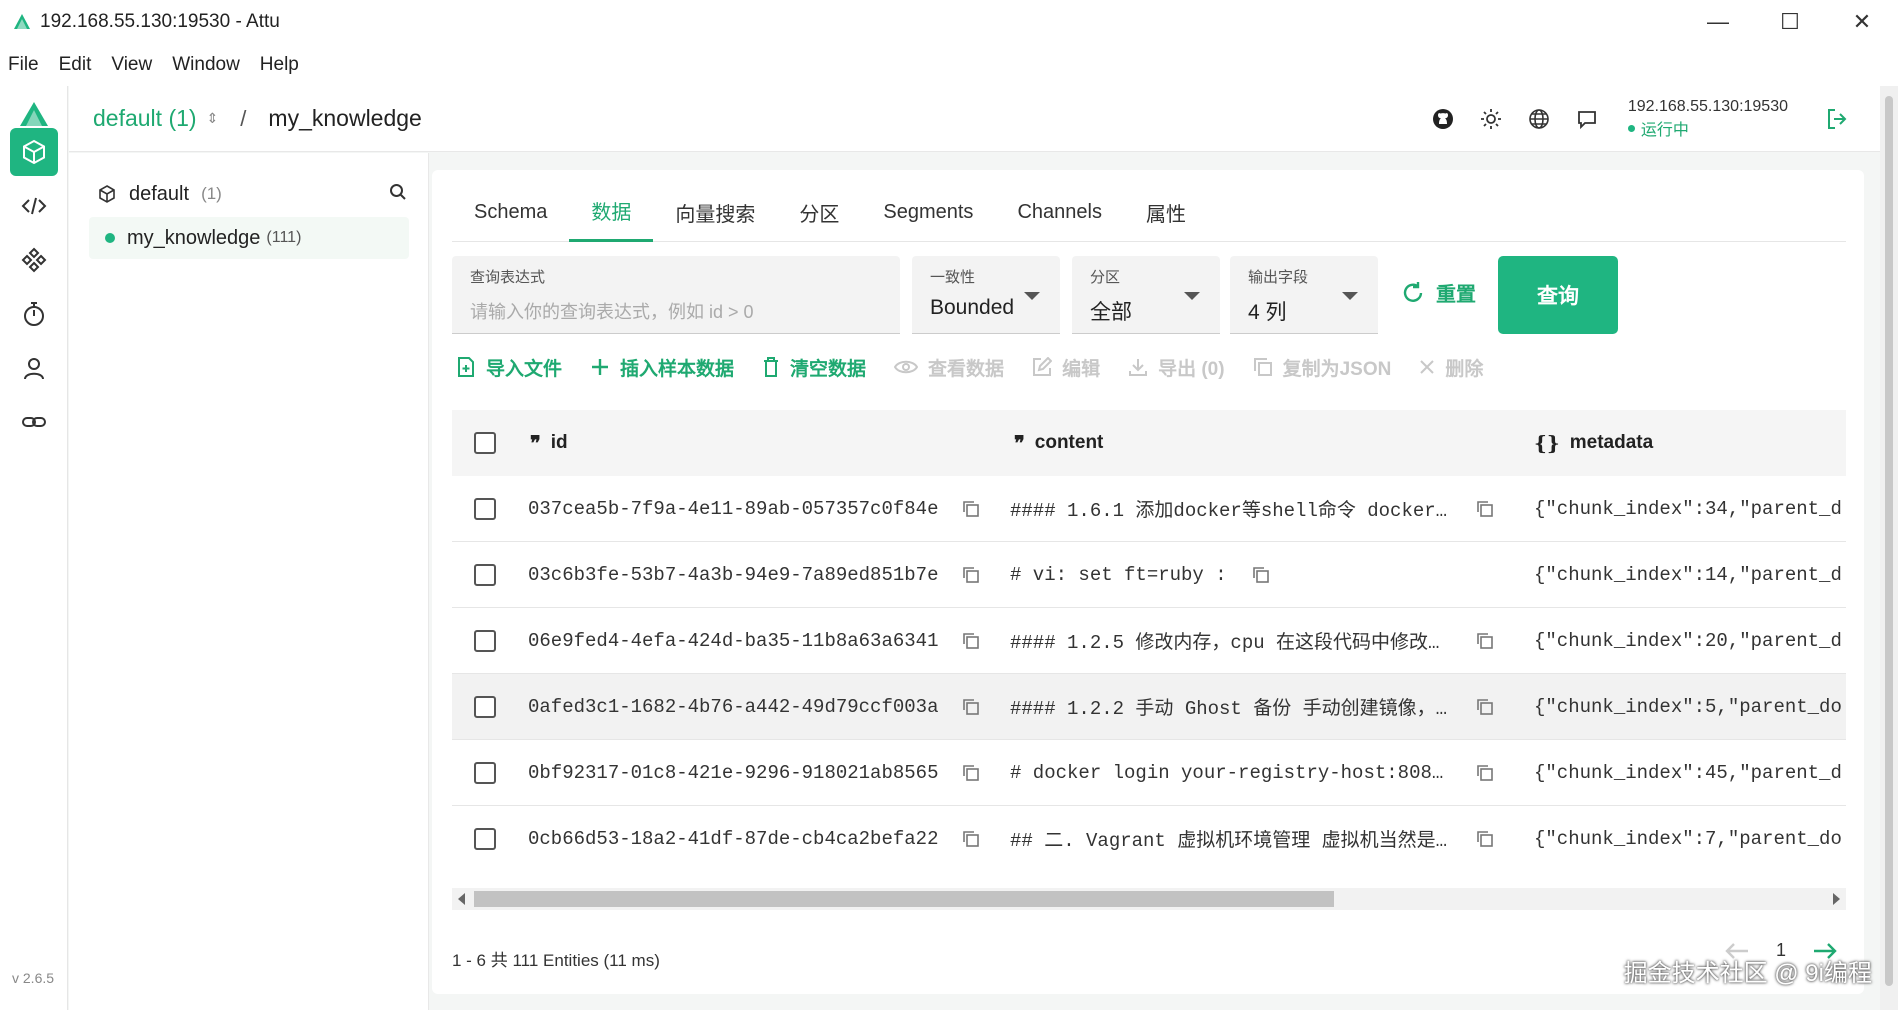  I want to click on query-button: 查询, so click(1558, 295).